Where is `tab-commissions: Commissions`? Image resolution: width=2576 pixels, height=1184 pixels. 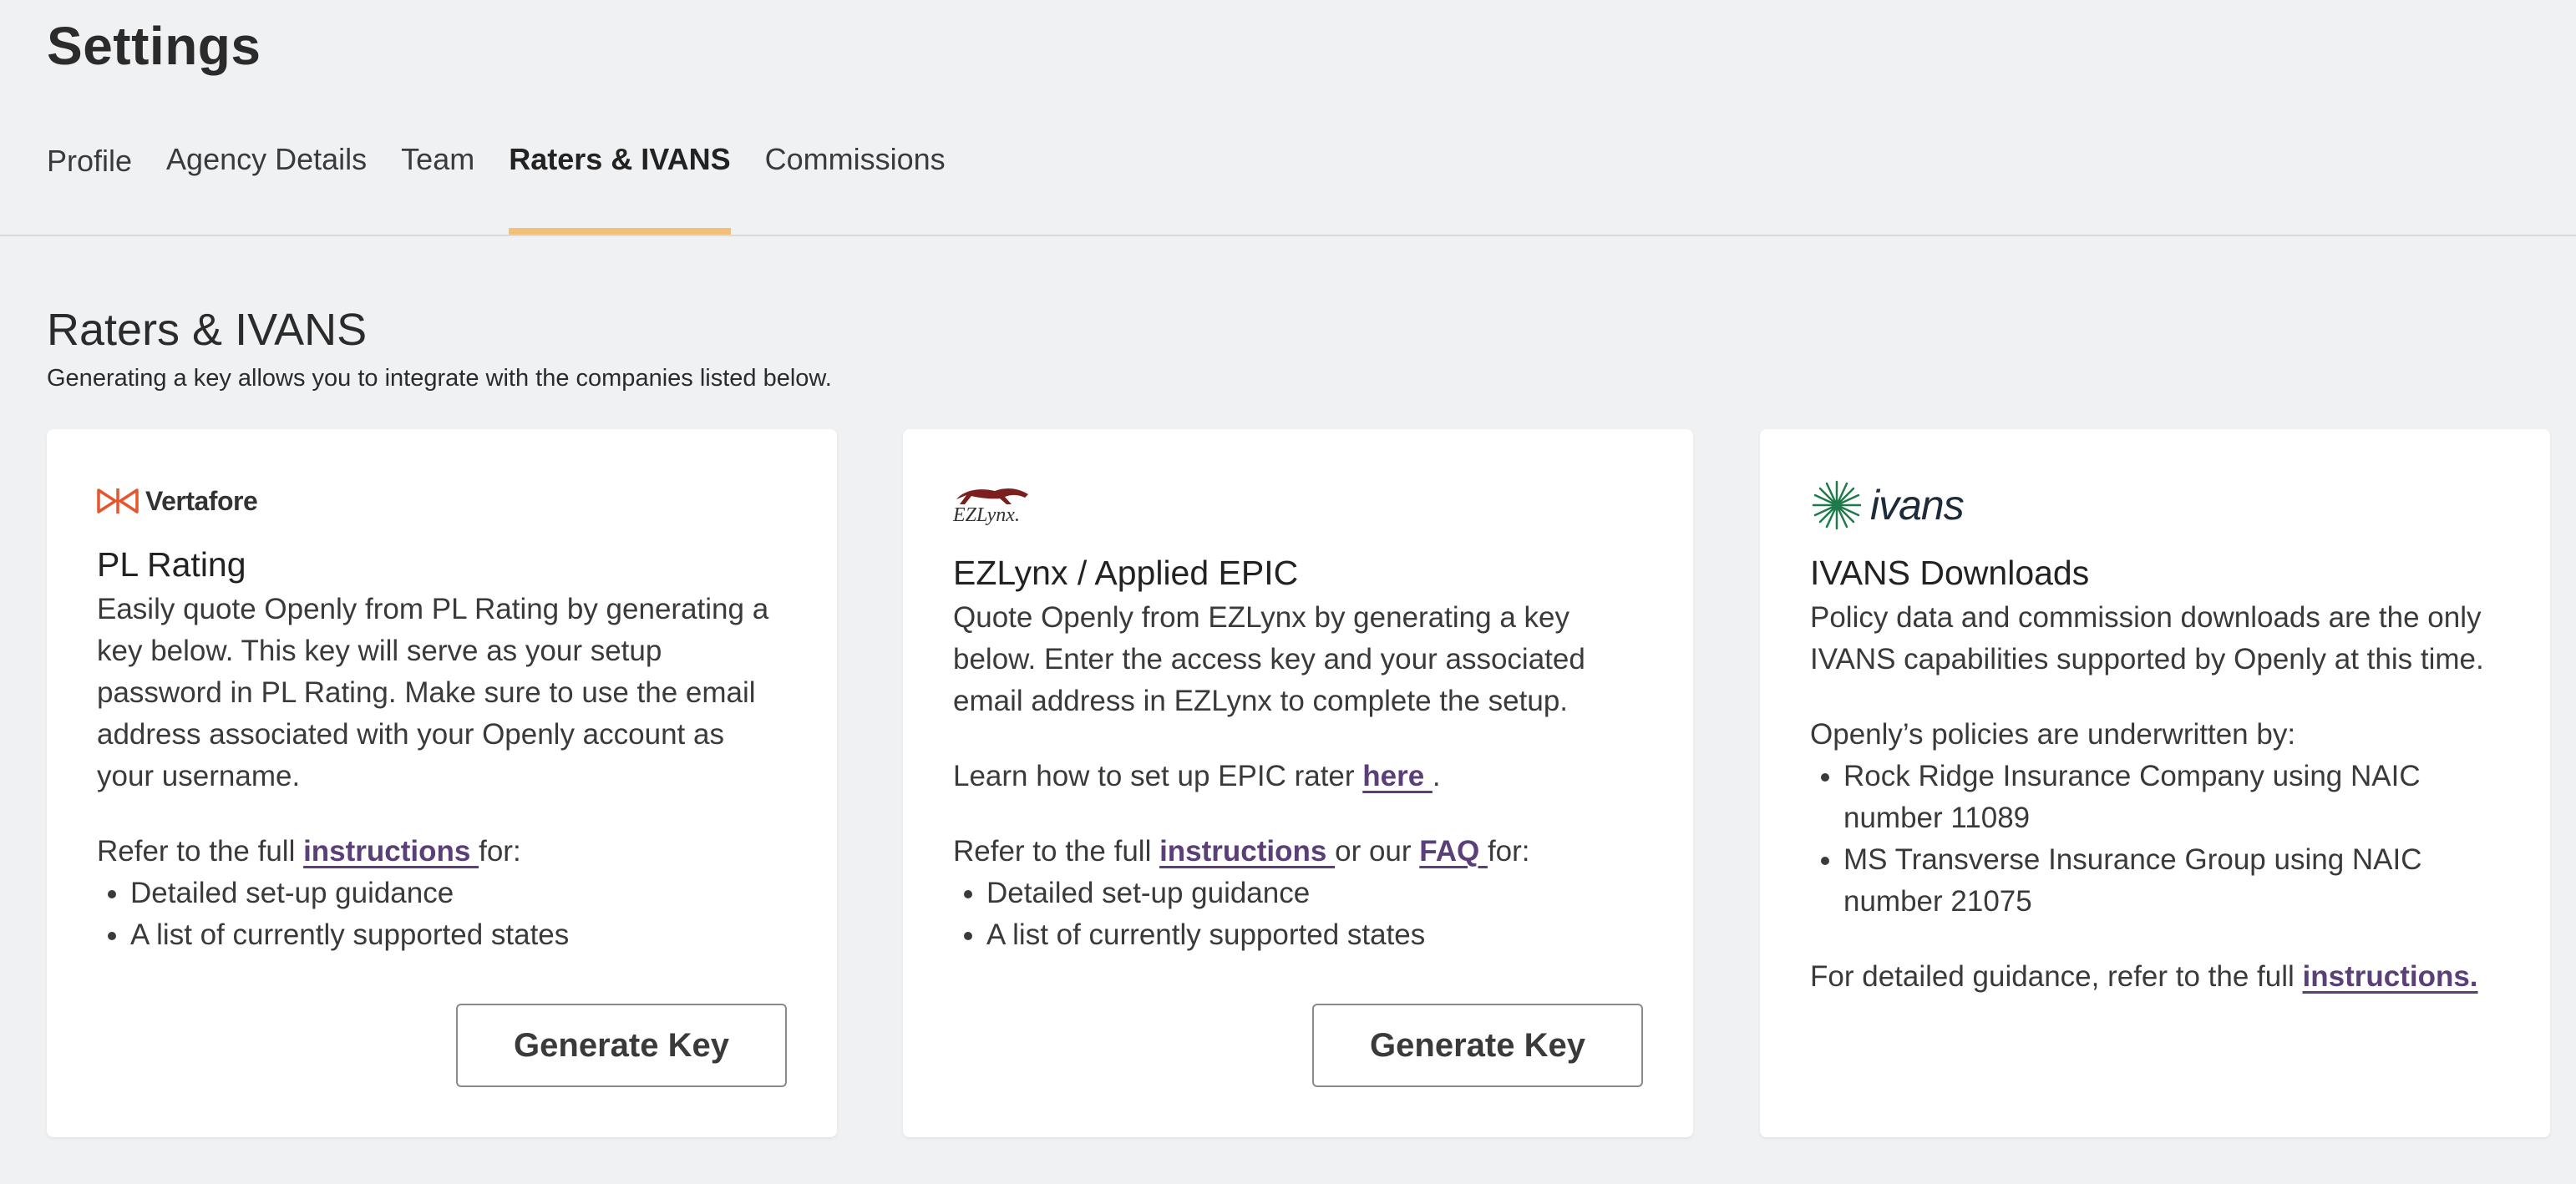
tab-commissions: Commissions is located at coordinates (855, 188).